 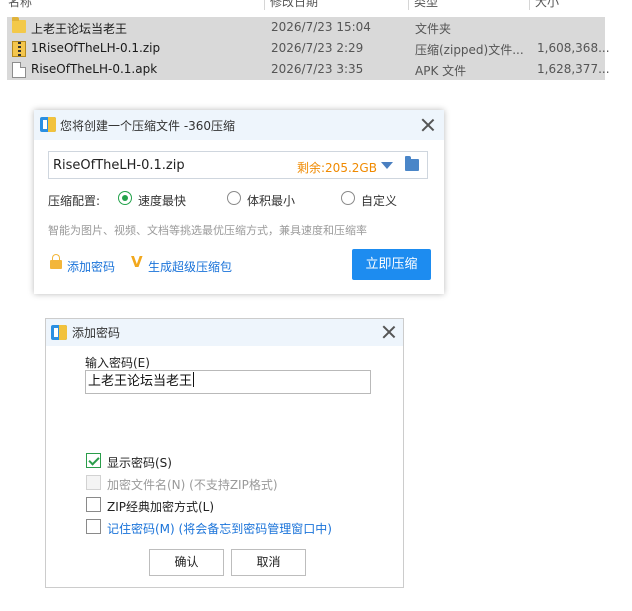 I want to click on radio-smallest, so click(x=234, y=198).